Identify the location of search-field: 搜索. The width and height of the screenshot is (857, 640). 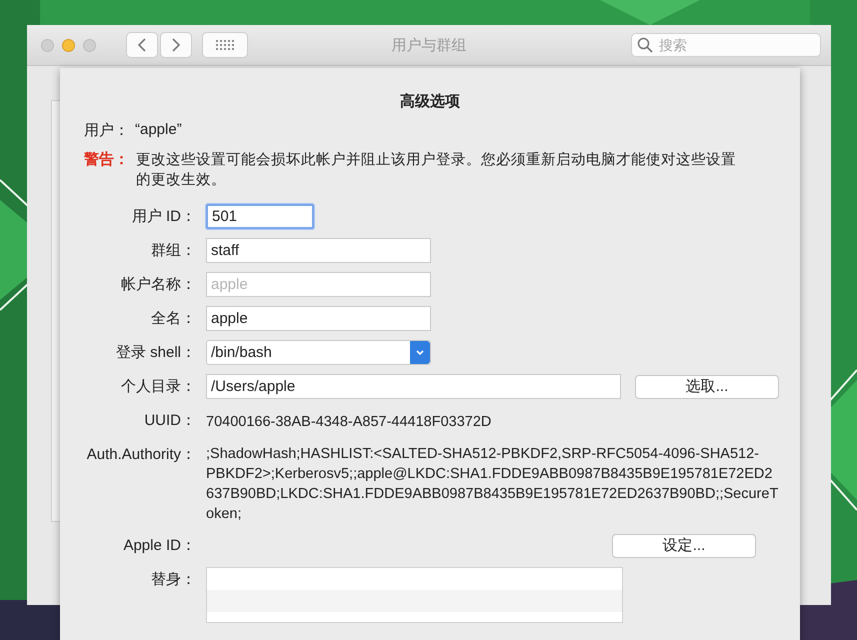
(726, 45).